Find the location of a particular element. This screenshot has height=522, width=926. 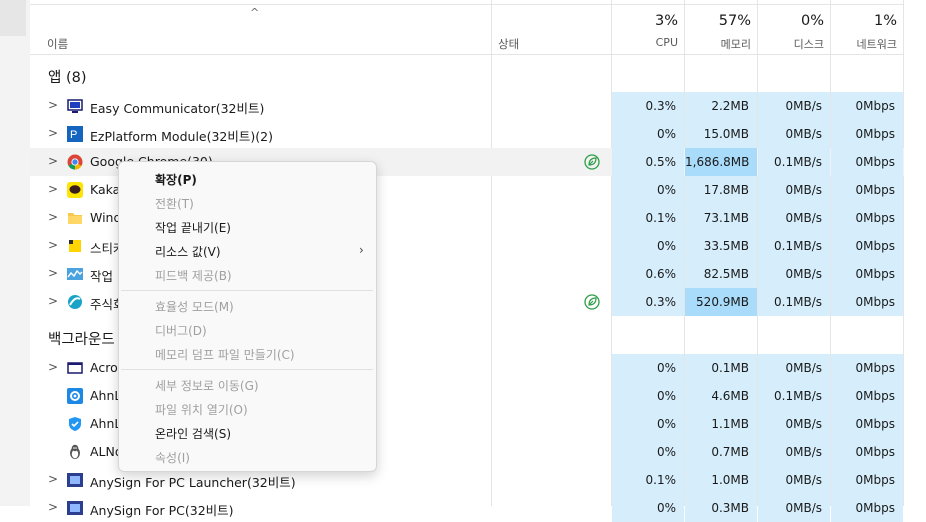

nav-selected-item is located at coordinates (13, 18).